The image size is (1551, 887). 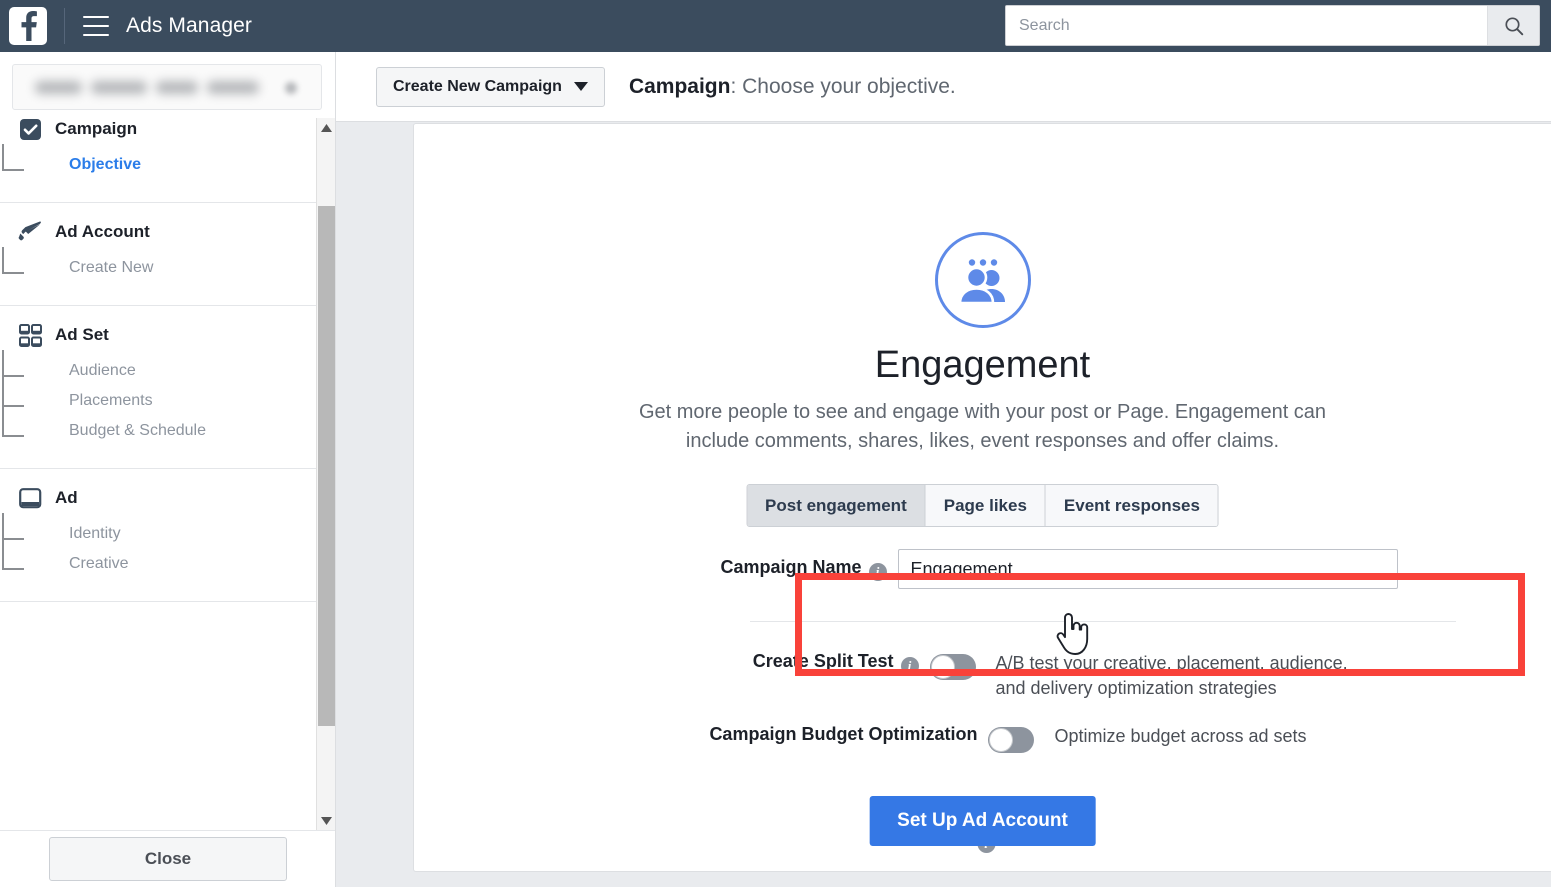 I want to click on create-new-campaign-label: Create New Campaign, so click(x=477, y=86).